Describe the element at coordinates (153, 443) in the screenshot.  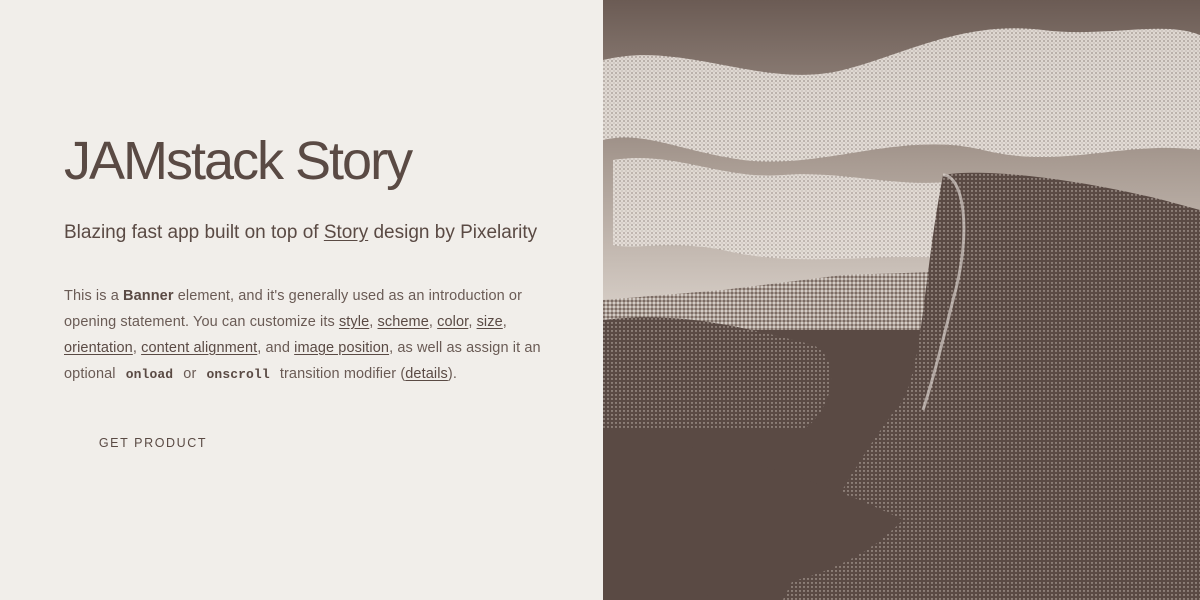
I see `get-product-button: GET PRODUCT` at that location.